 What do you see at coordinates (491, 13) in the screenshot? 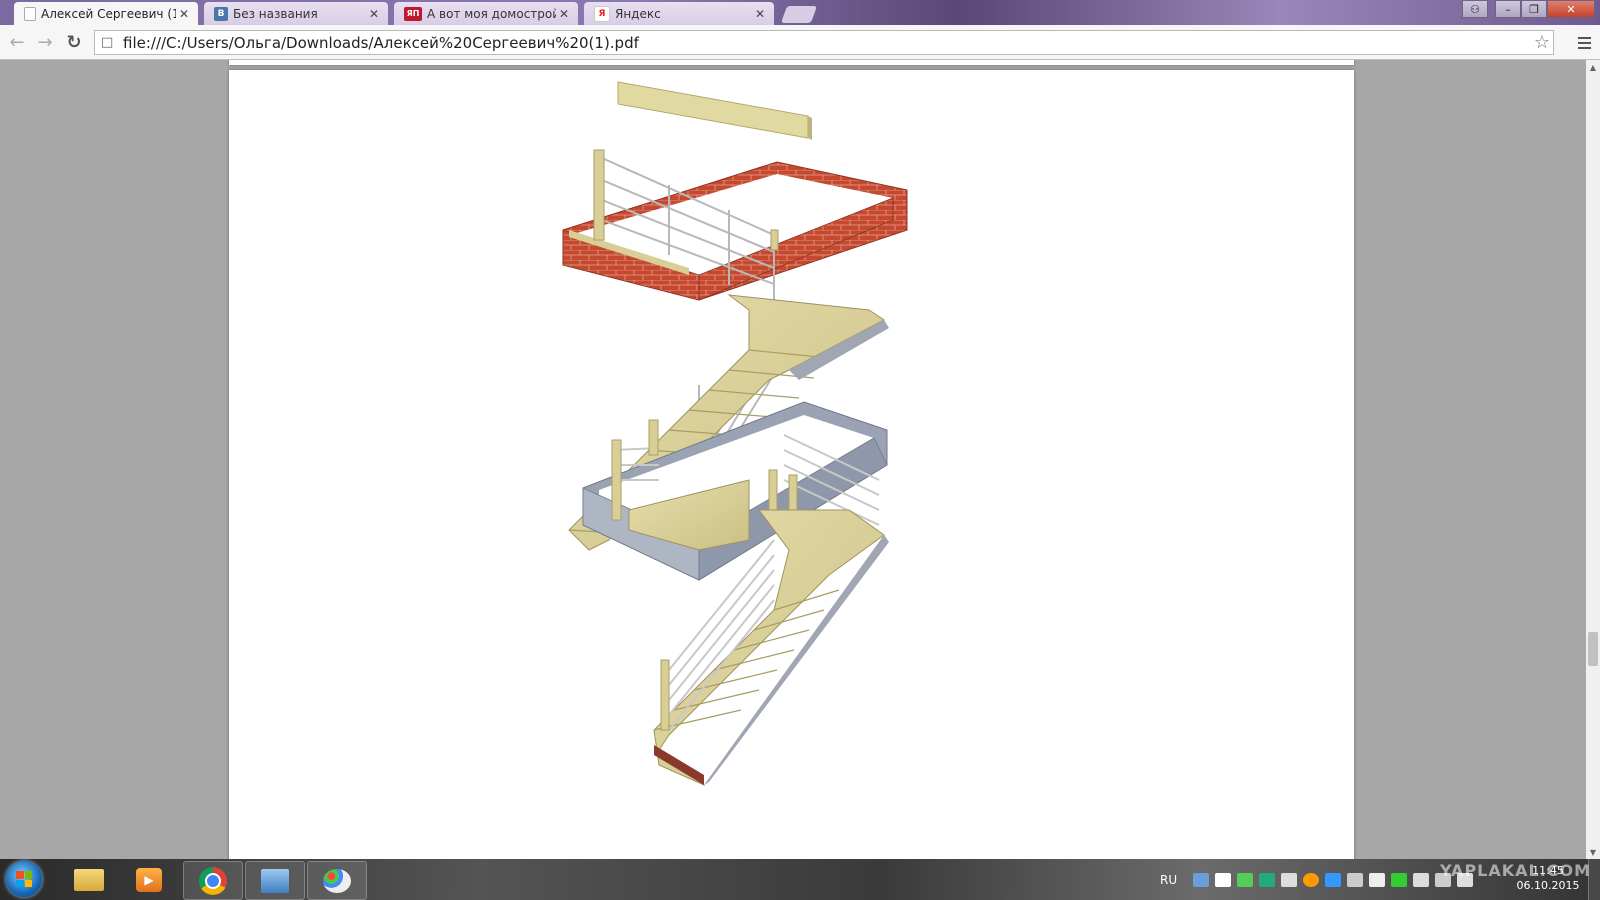
I see `tab-title: А вот моя домостройка ·` at bounding box center [491, 13].